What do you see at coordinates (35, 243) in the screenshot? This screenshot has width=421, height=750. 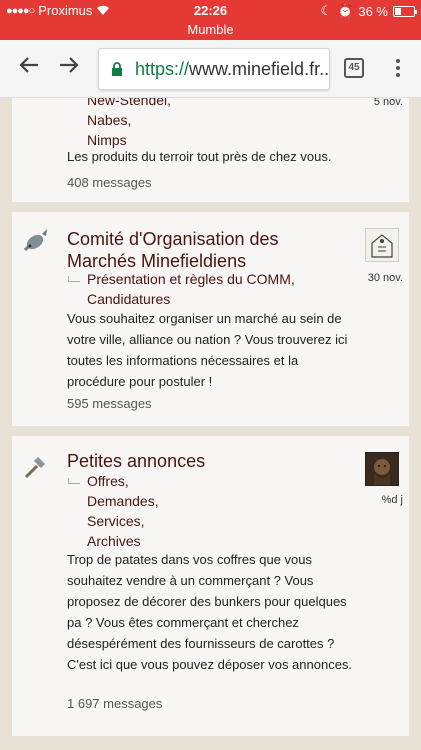 I see `fish-icon` at bounding box center [35, 243].